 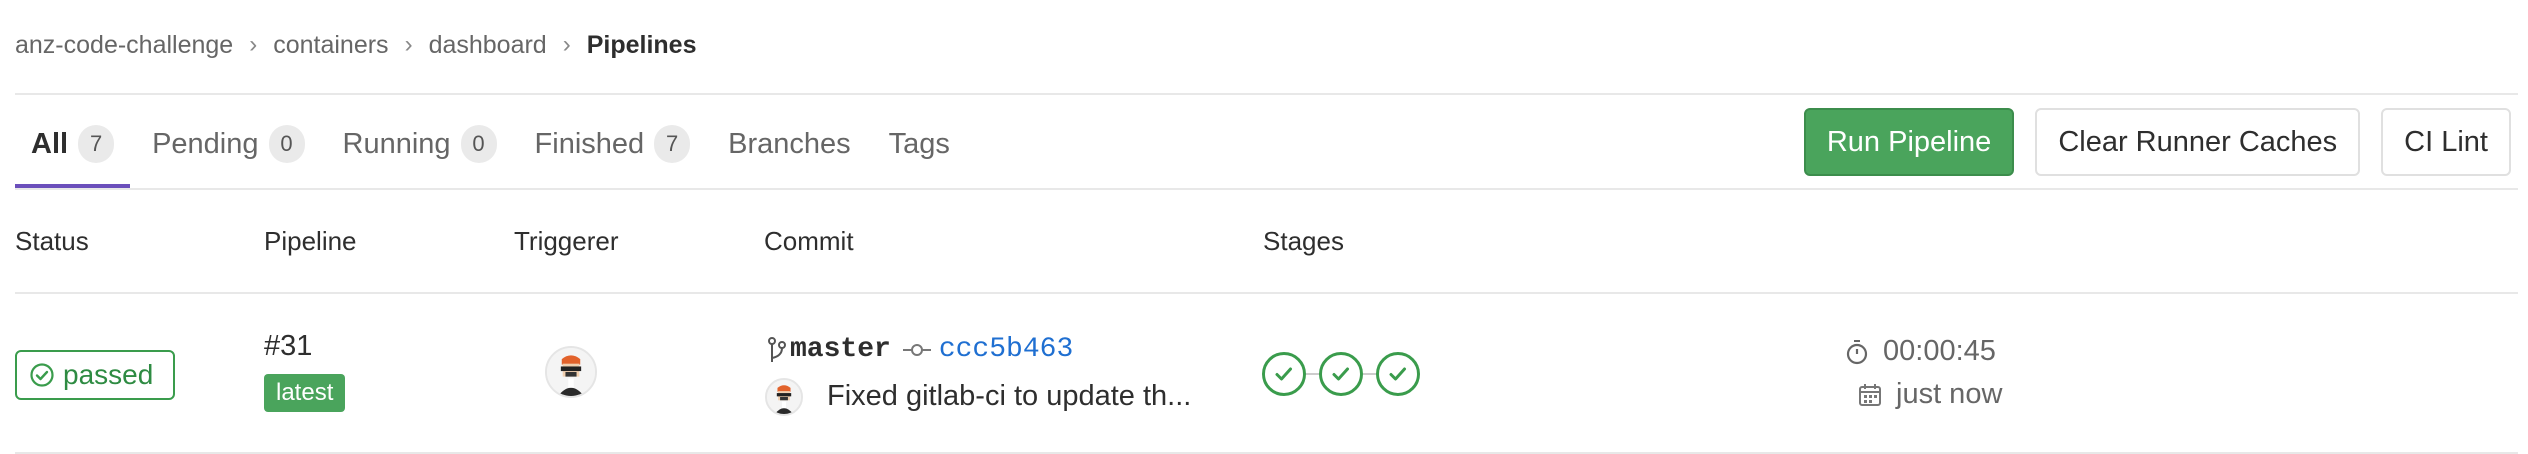 I want to click on tab-tags: Tags, so click(x=919, y=144).